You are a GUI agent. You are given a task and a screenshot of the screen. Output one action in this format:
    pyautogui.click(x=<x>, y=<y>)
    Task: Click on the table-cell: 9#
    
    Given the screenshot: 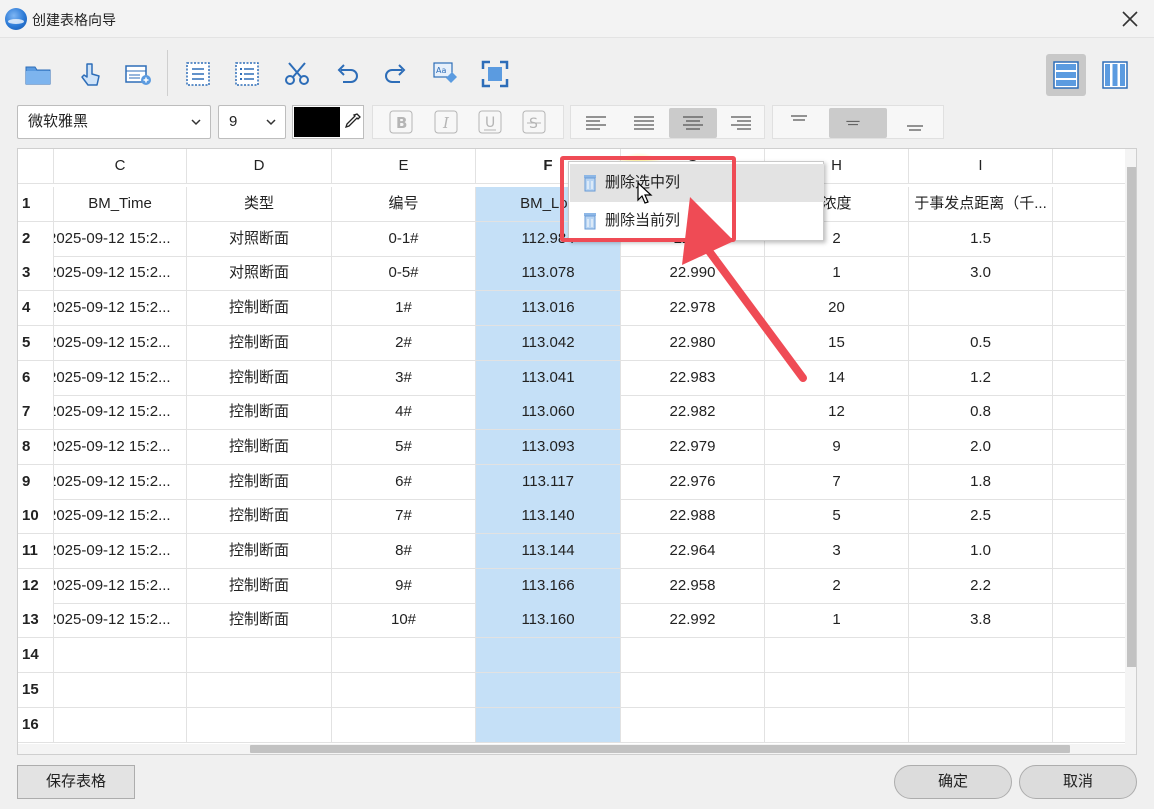 What is the action you would take?
    pyautogui.click(x=404, y=586)
    